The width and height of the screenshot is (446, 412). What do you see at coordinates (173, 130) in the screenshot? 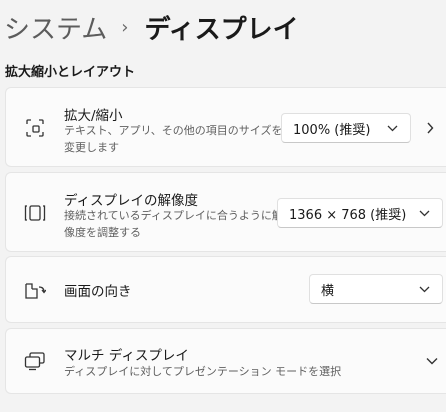
I see `scale-description-line1: テキスト、アプリ、その他の項目のサイズを` at bounding box center [173, 130].